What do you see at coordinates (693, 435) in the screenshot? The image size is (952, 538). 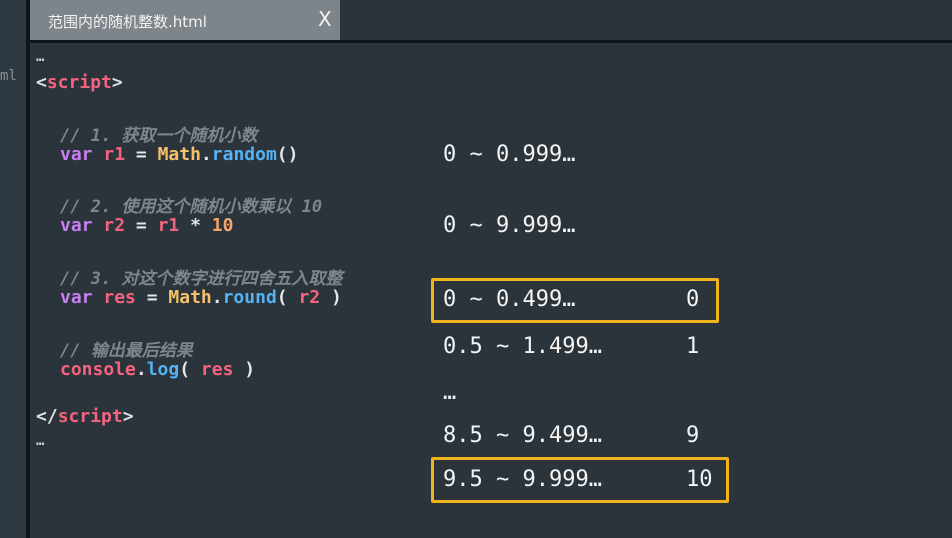 I see `map-result-9: 9` at bounding box center [693, 435].